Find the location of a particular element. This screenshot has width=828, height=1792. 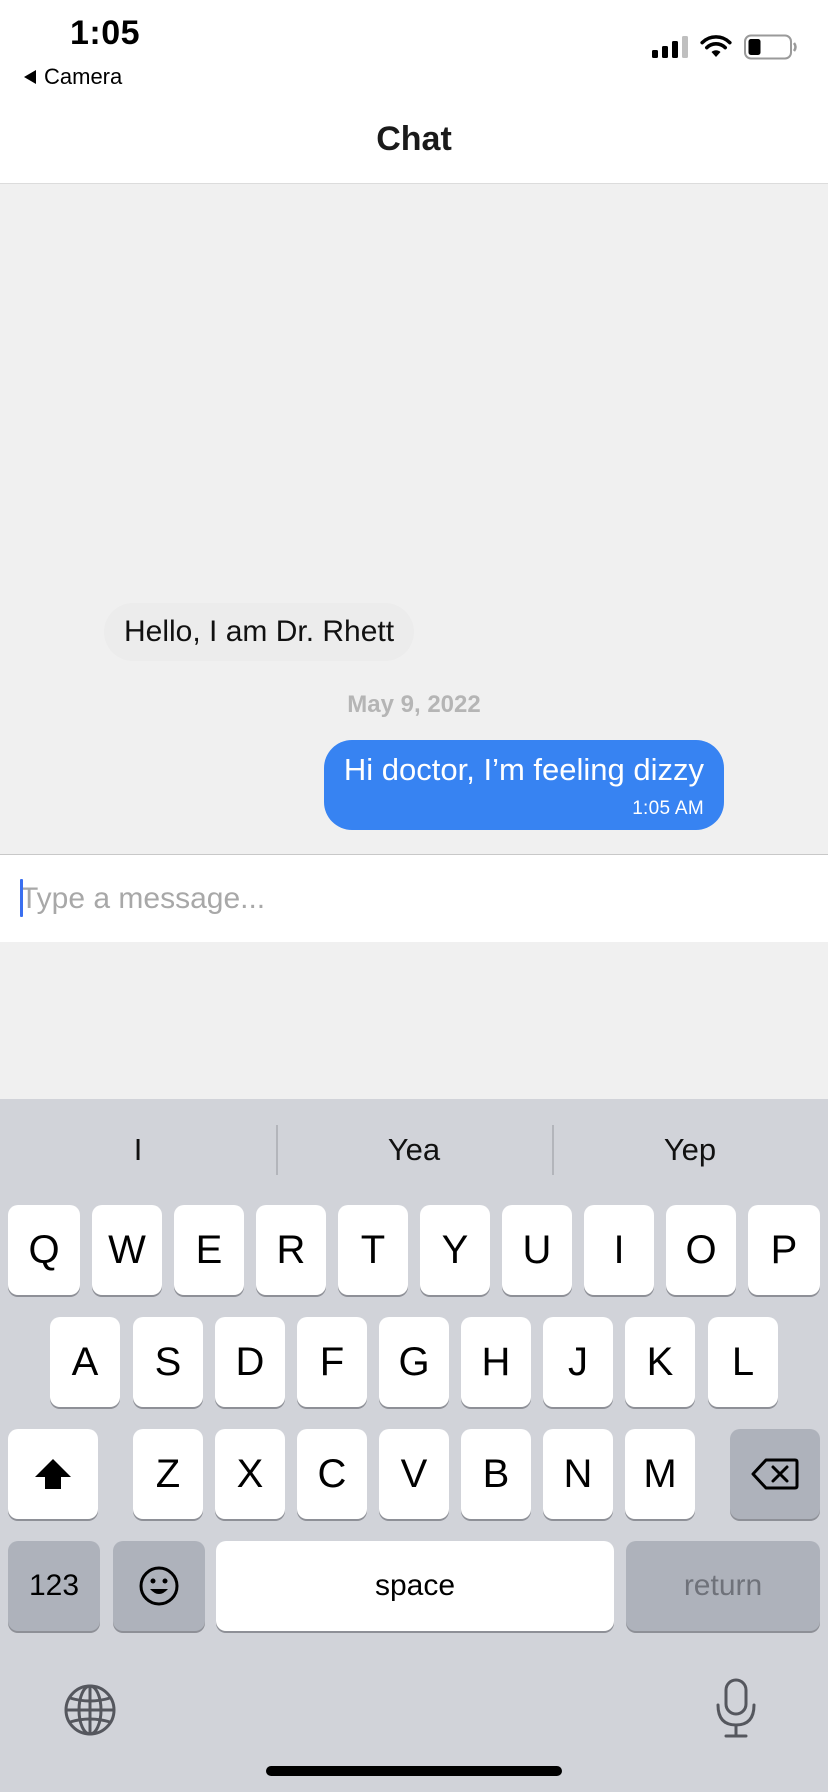

key-u: U is located at coordinates (537, 1250).